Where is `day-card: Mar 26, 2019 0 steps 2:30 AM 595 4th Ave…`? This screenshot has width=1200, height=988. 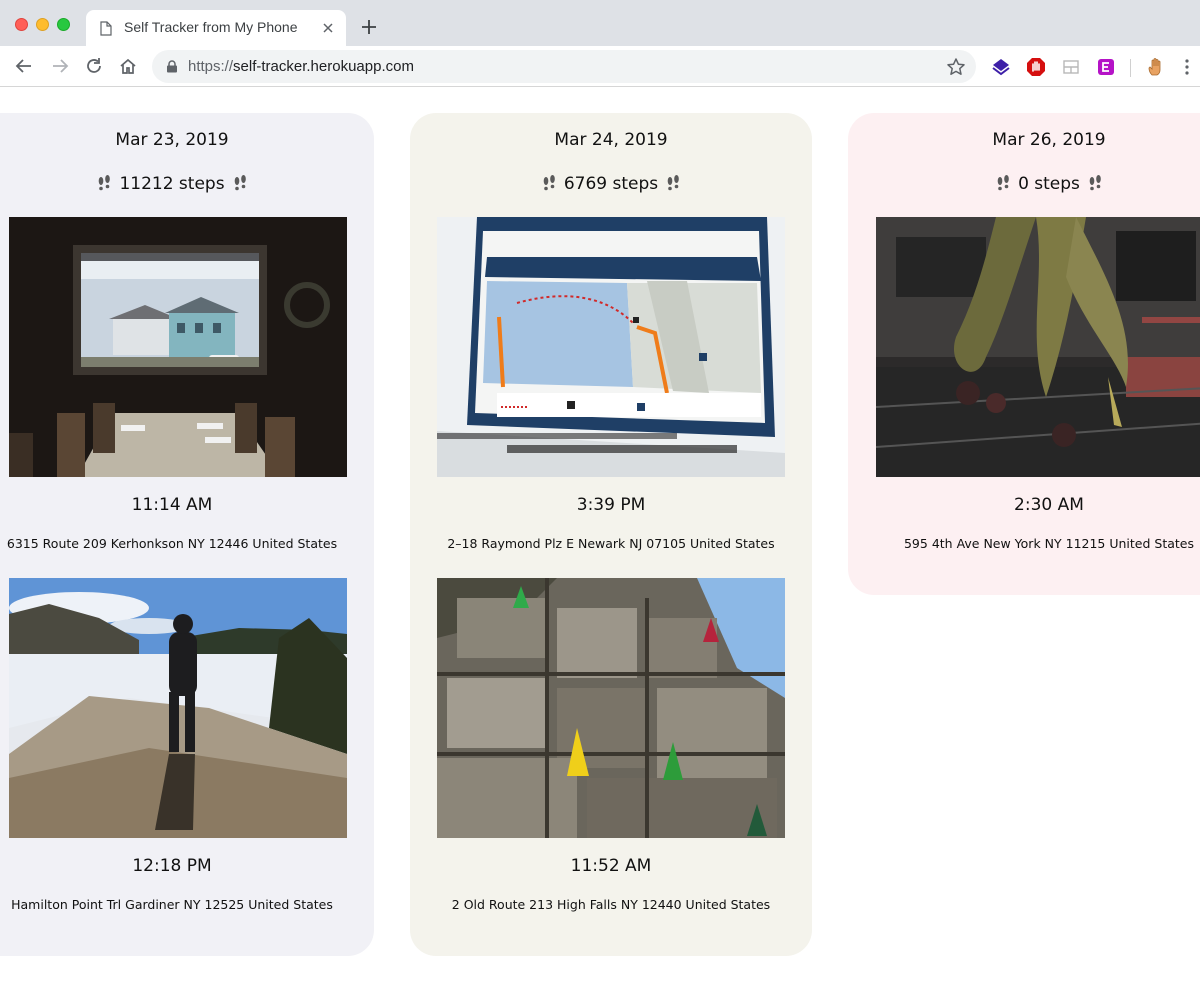 day-card: Mar 26, 2019 0 steps 2:30 AM 595 4th Ave… is located at coordinates (1024, 354).